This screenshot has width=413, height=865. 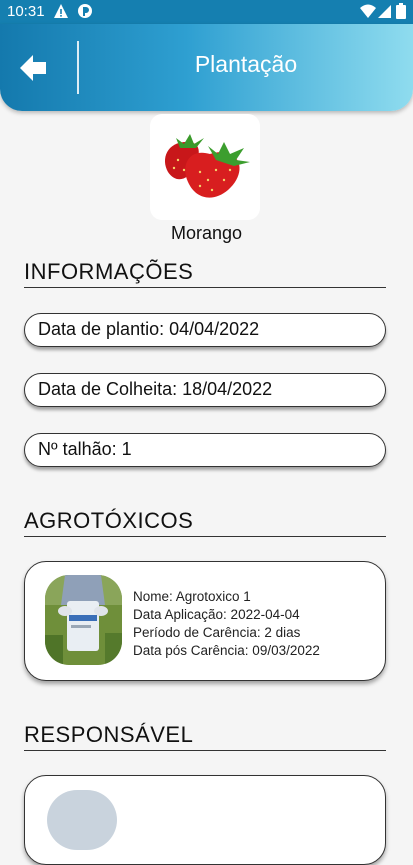 I want to click on alert-icon, so click(x=61, y=11).